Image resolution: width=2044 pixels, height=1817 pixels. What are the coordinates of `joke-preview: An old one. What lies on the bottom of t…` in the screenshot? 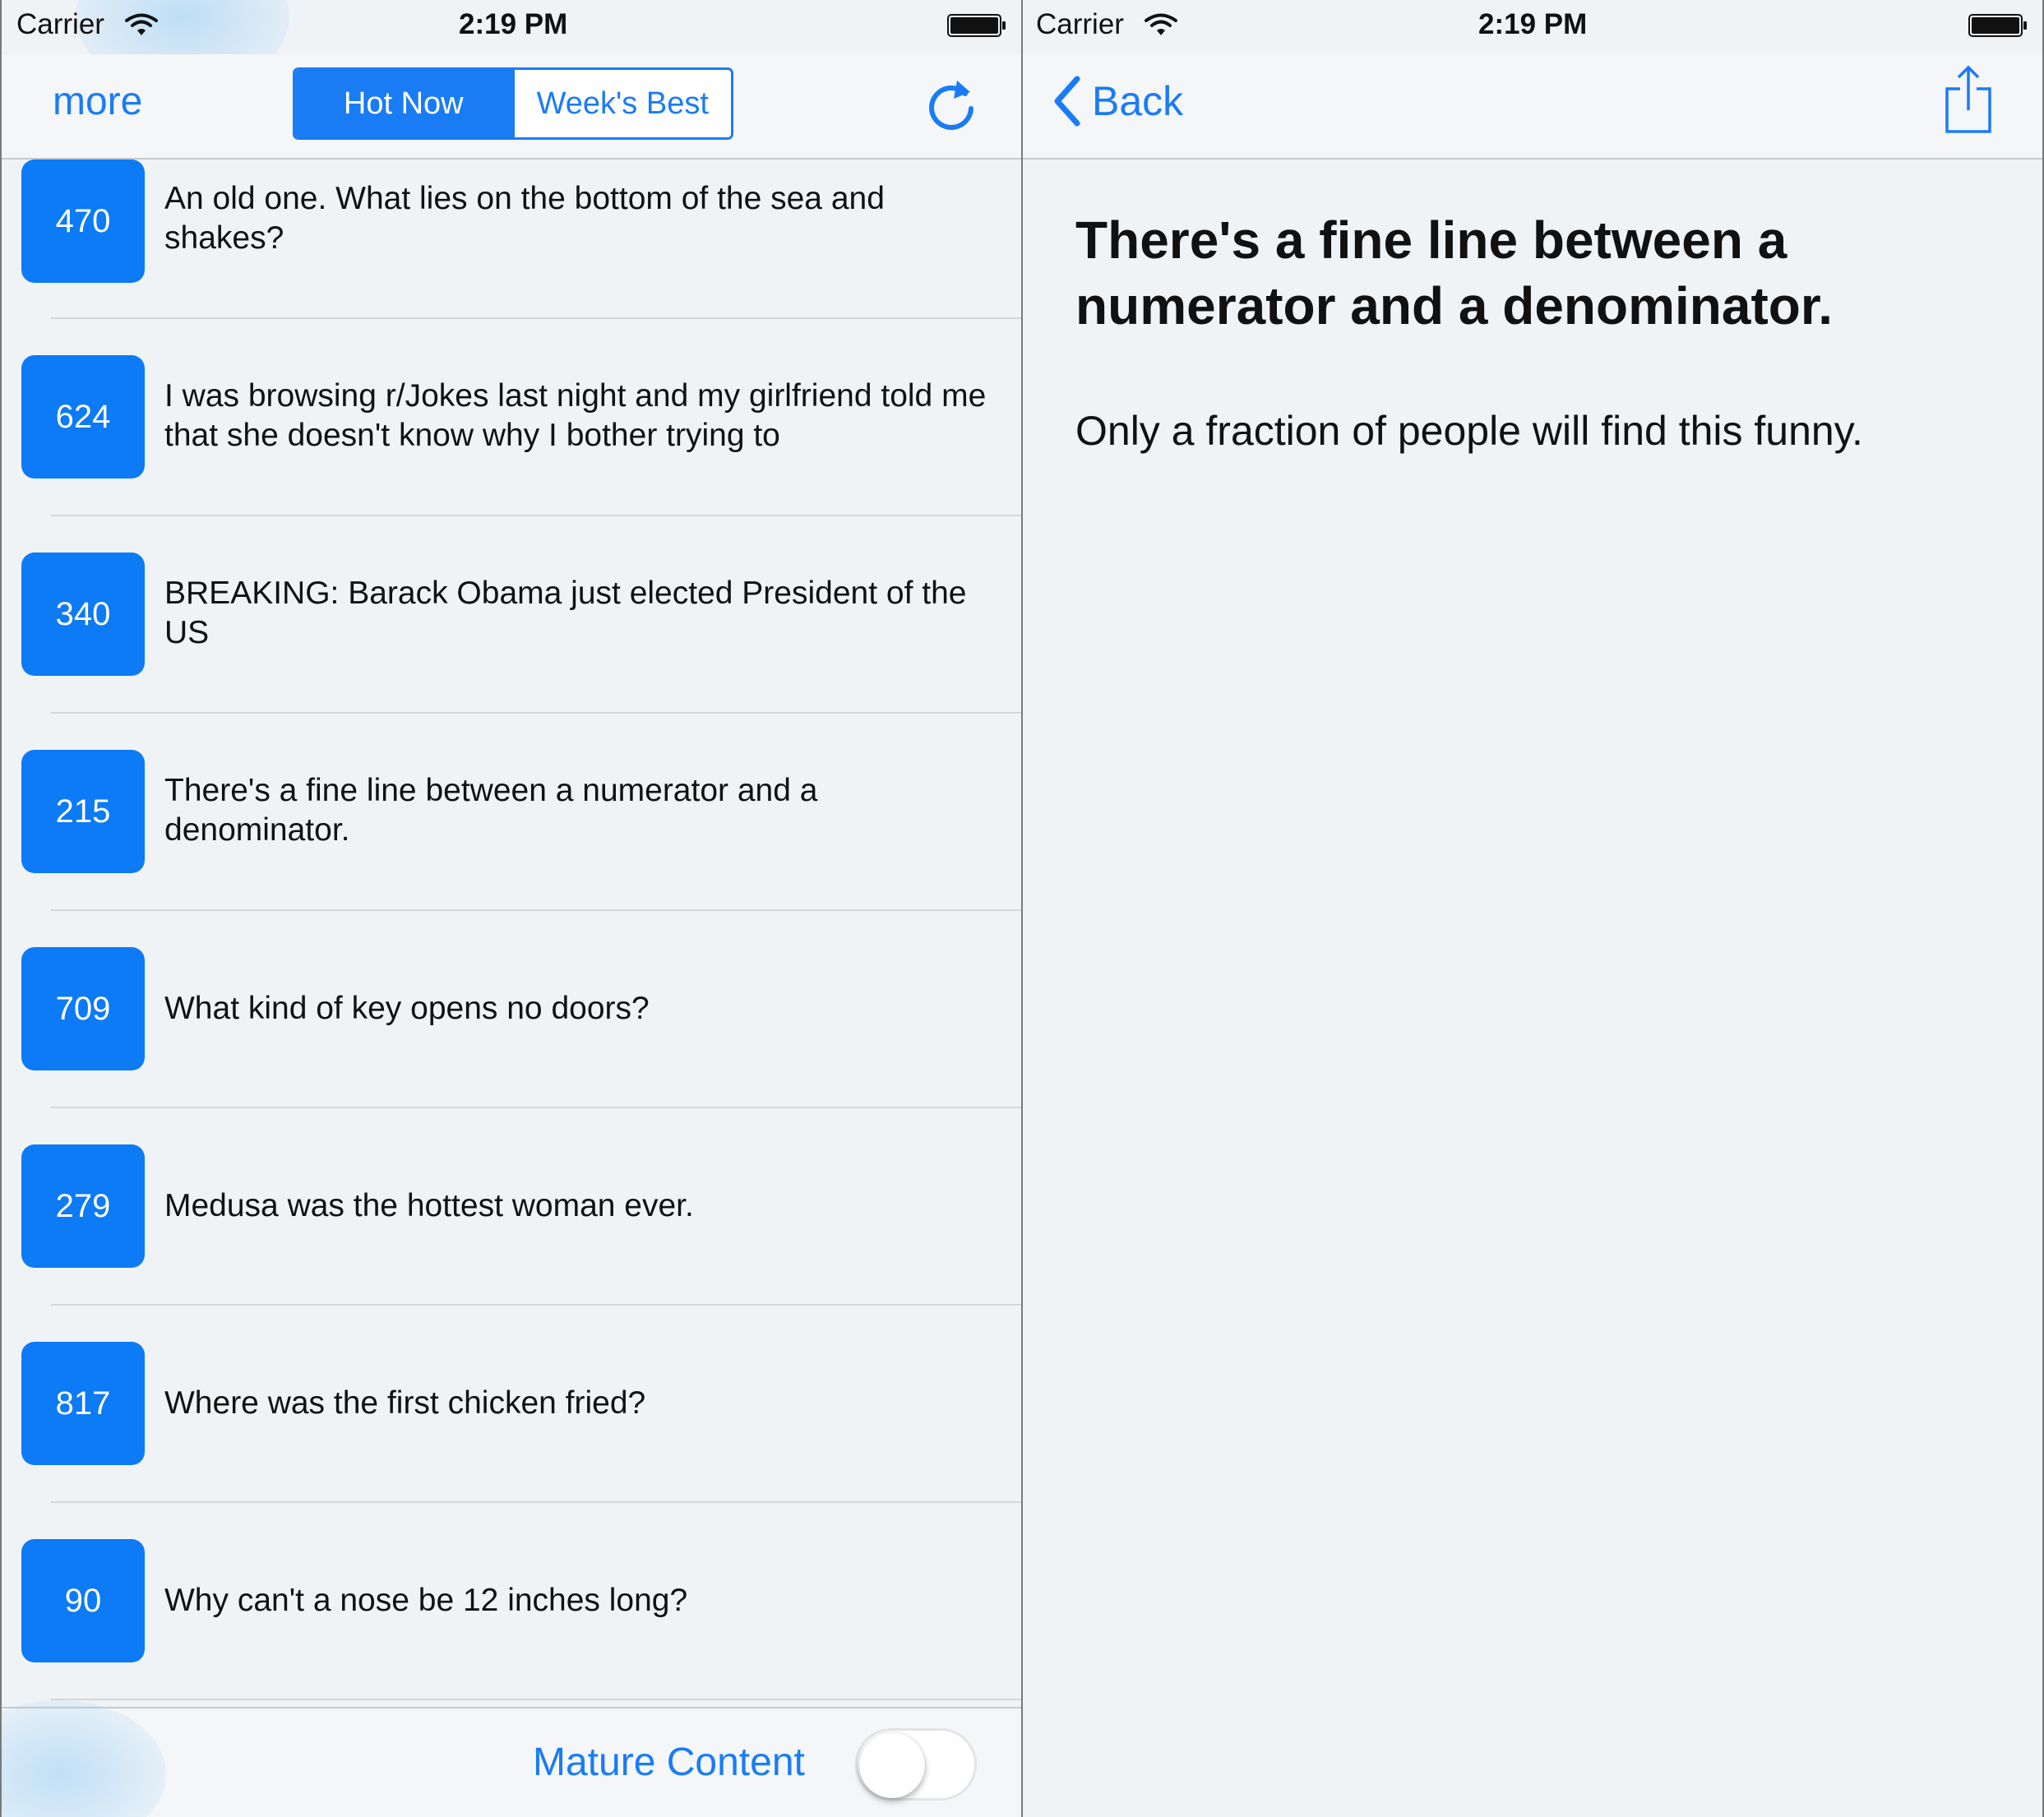 It's located at (524, 218).